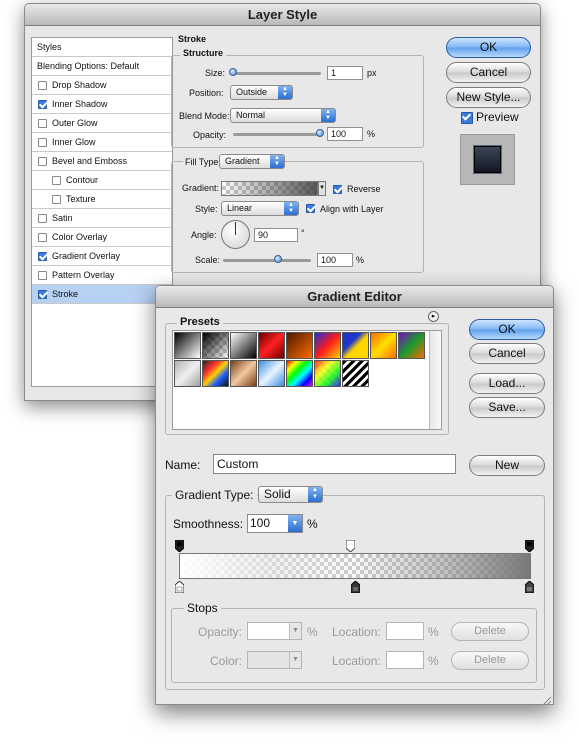 This screenshot has width=580, height=744. Describe the element at coordinates (102, 199) in the screenshot. I see `styles-item-texture: Texture` at that location.